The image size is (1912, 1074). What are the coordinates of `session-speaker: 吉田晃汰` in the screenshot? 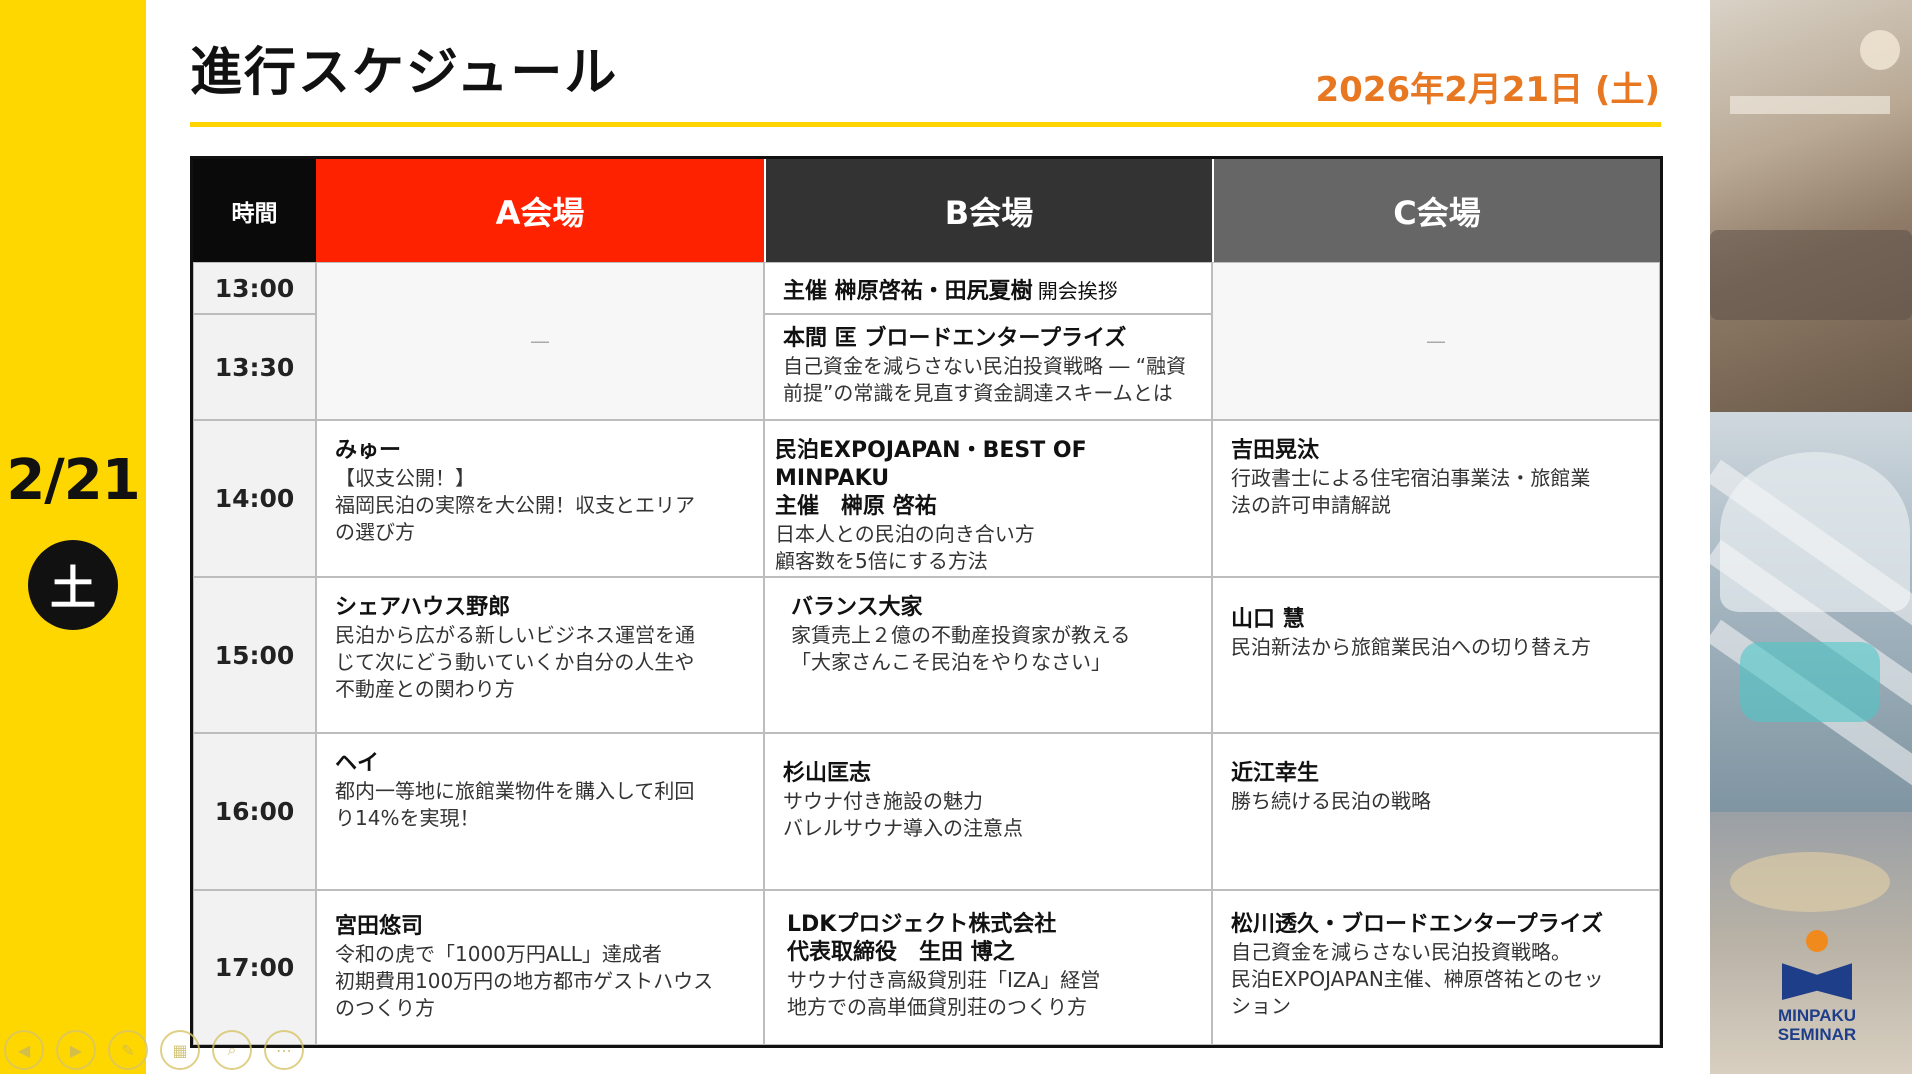 It's located at (1275, 450).